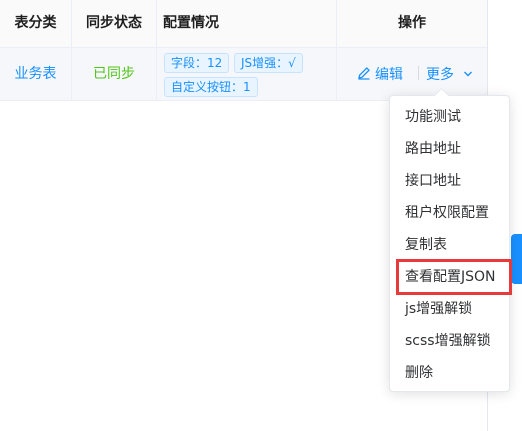 Image resolution: width=522 pixels, height=431 pixels. Describe the element at coordinates (449, 245) in the screenshot. I see `menu-item-copy-table: 复制表` at that location.